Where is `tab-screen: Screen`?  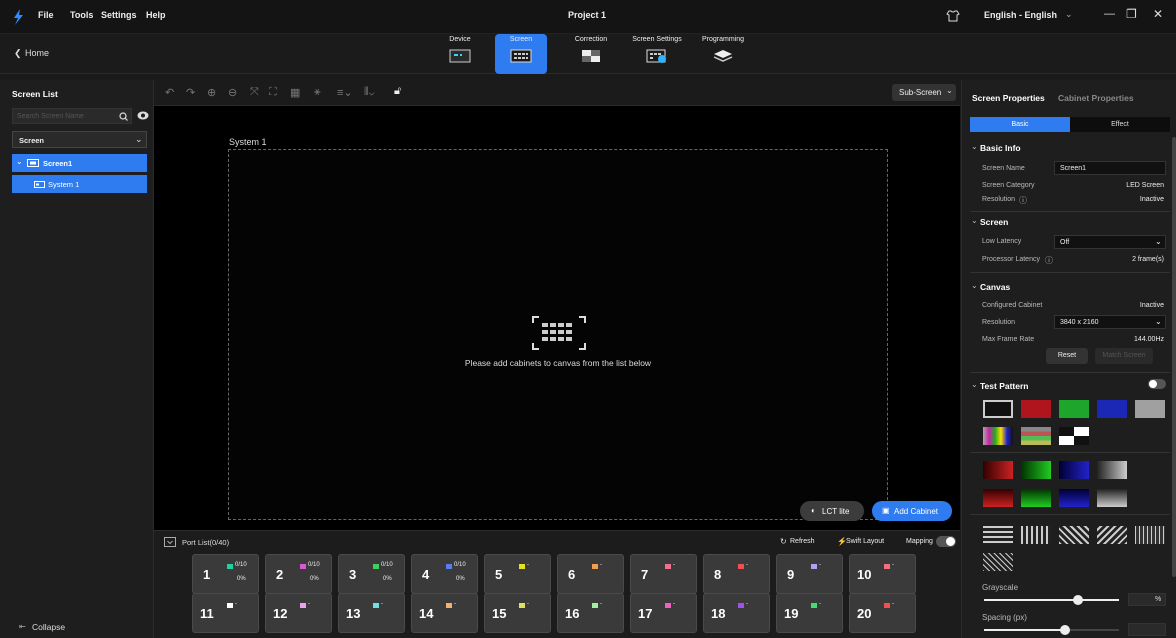
tab-screen: Screen is located at coordinates (521, 54).